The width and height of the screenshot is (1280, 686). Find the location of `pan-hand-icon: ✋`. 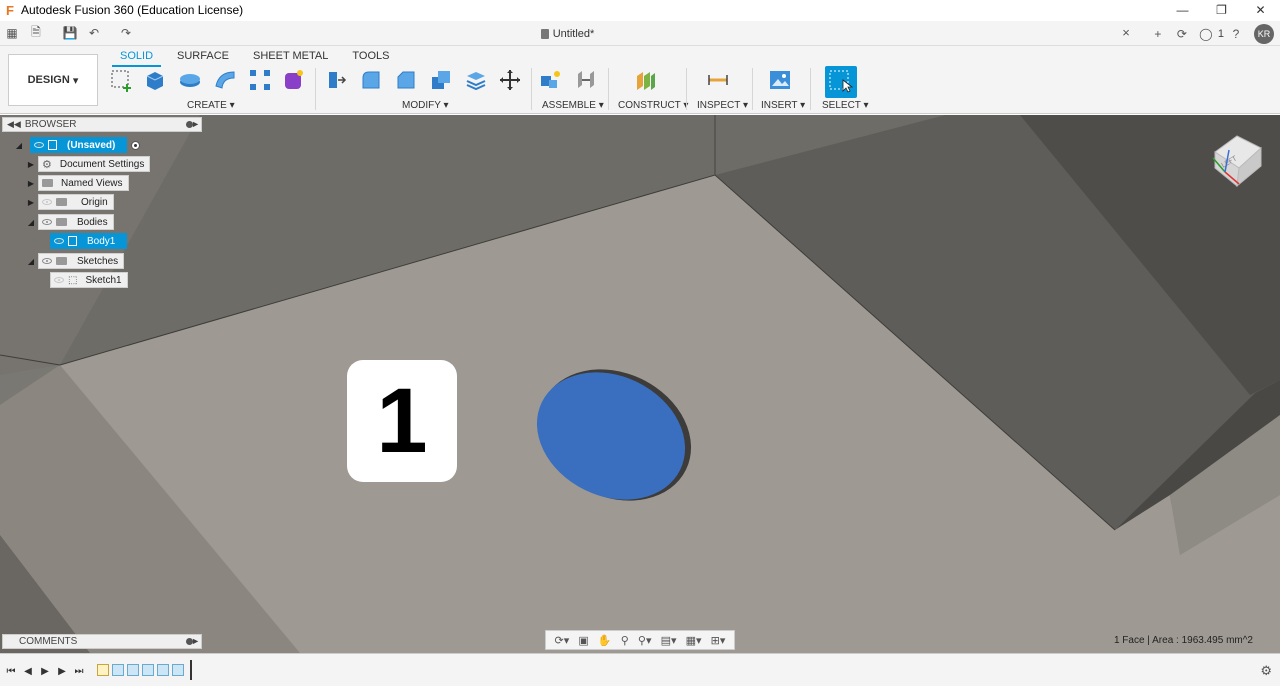

pan-hand-icon: ✋ is located at coordinates (605, 640).